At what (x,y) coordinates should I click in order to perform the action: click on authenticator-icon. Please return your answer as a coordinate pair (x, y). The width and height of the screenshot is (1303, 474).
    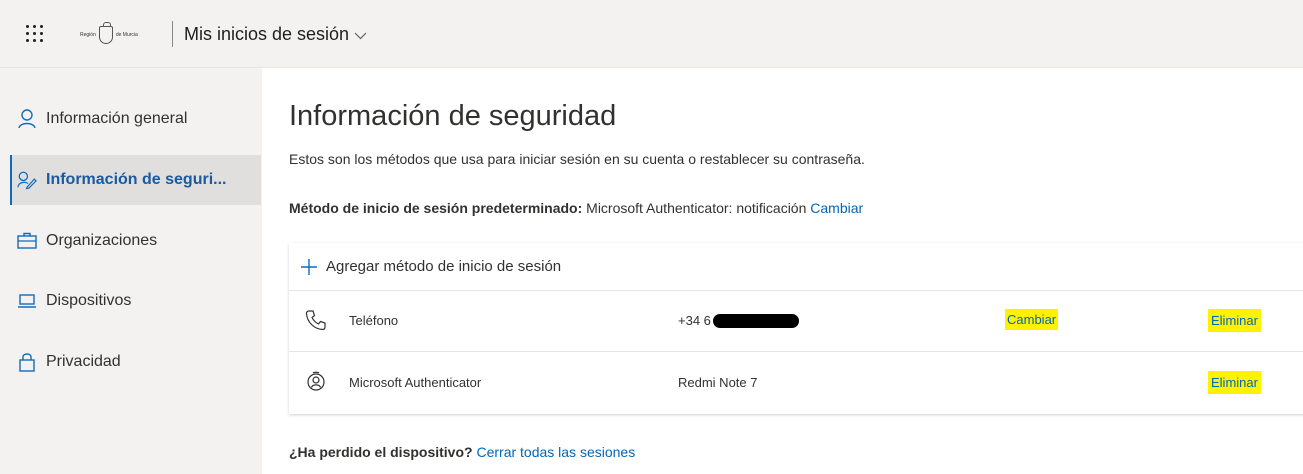
    Looking at the image, I should click on (316, 382).